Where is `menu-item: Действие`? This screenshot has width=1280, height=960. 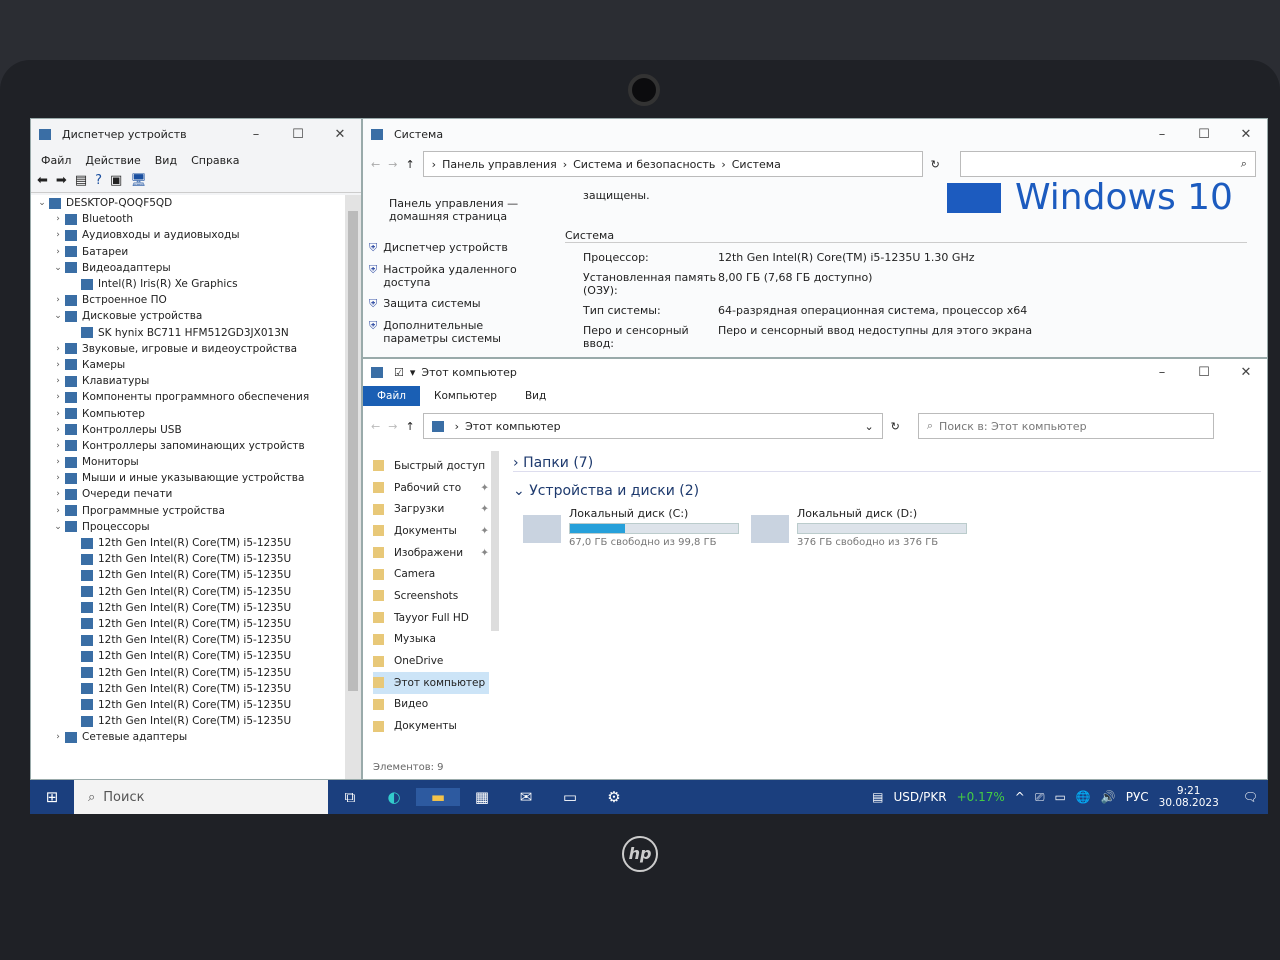 menu-item: Действие is located at coordinates (112, 160).